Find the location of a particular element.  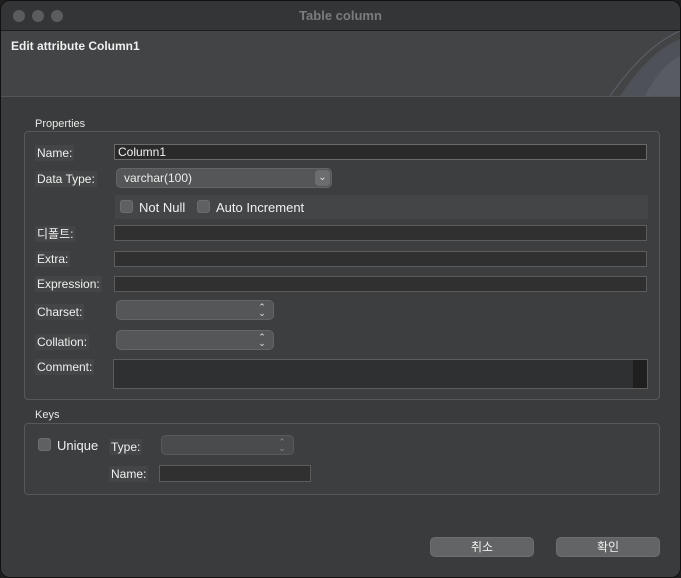

charset-select: ⌃ ⌄ is located at coordinates (195, 310).